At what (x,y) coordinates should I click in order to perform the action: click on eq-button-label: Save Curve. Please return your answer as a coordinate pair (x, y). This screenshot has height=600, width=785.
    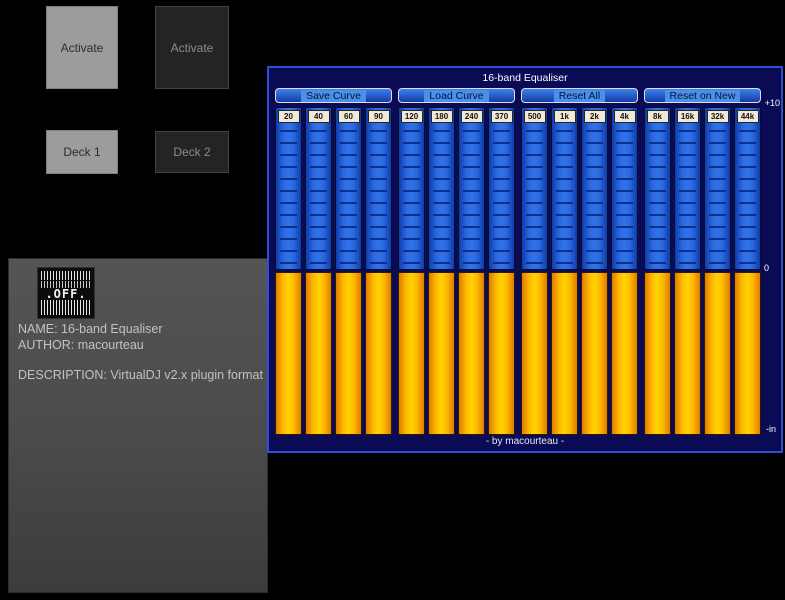
    Looking at the image, I should click on (333, 95).